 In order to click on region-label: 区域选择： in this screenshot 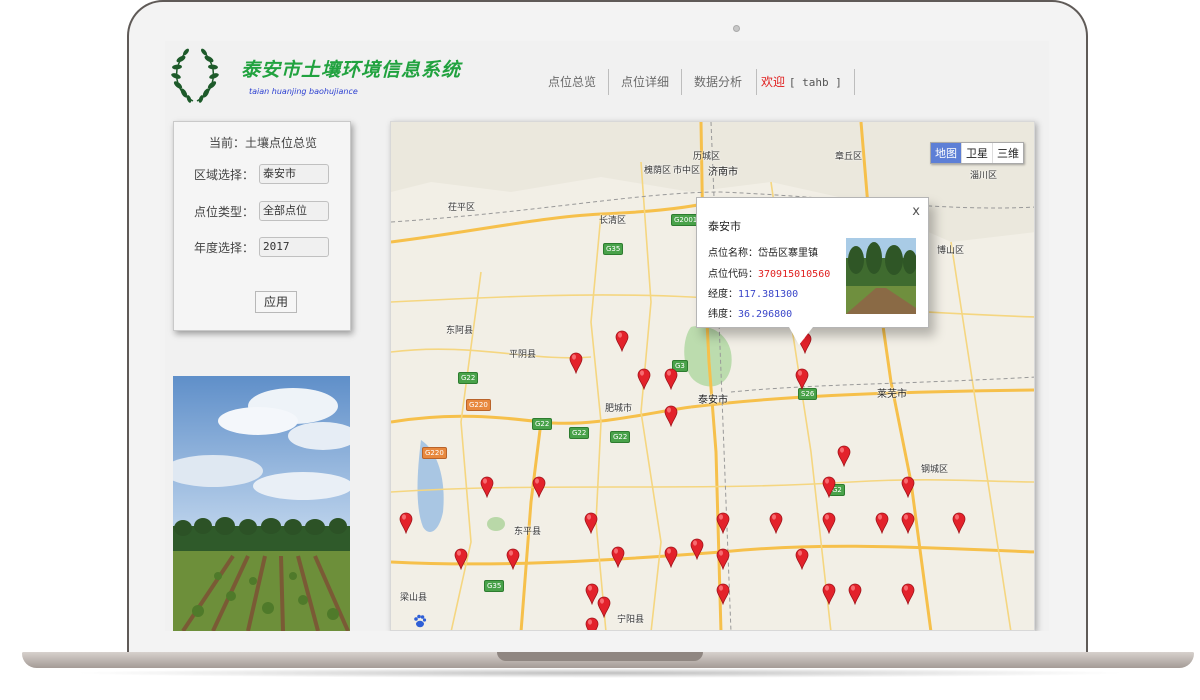, I will do `click(224, 175)`.